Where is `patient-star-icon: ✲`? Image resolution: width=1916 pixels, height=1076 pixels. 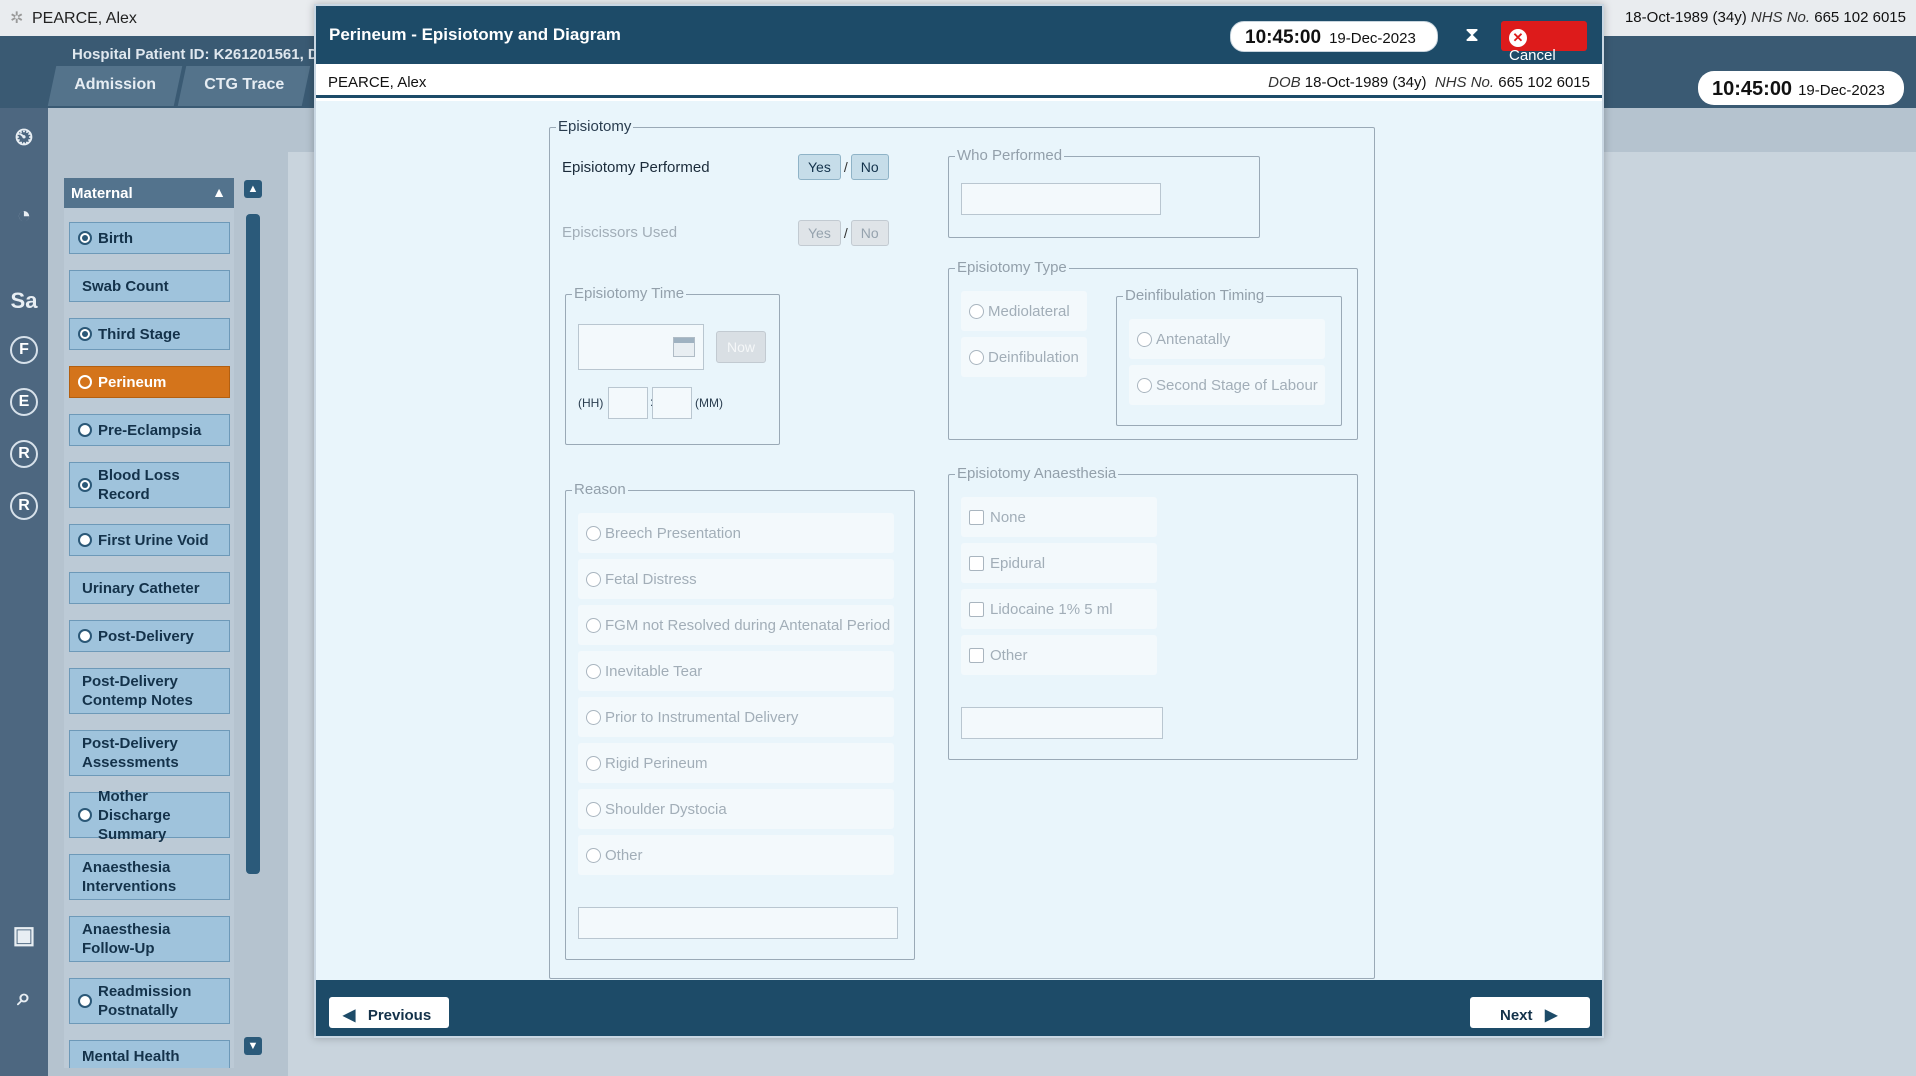
patient-star-icon: ✲ is located at coordinates (17, 18).